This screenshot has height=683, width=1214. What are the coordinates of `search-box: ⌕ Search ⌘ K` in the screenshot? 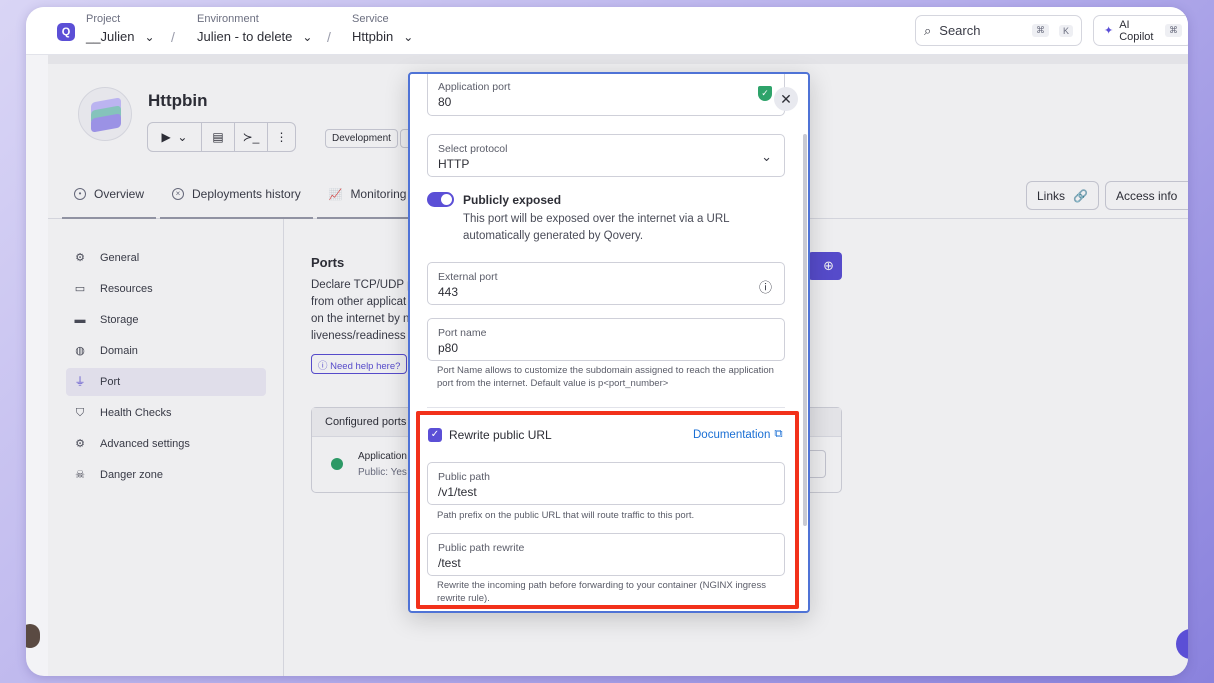 It's located at (998, 30).